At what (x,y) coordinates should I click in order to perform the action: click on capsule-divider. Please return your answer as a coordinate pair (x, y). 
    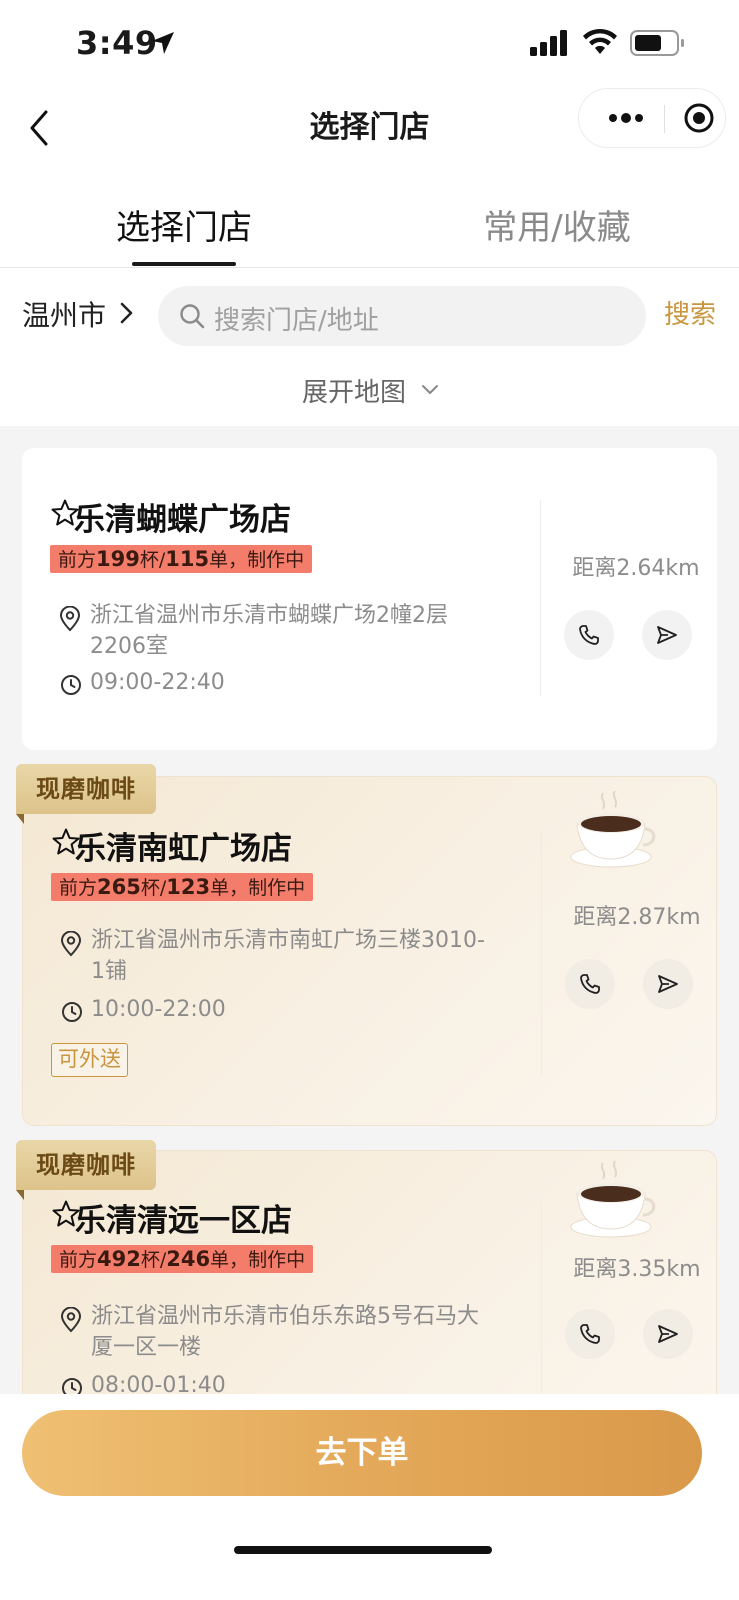
    Looking at the image, I should click on (664, 119).